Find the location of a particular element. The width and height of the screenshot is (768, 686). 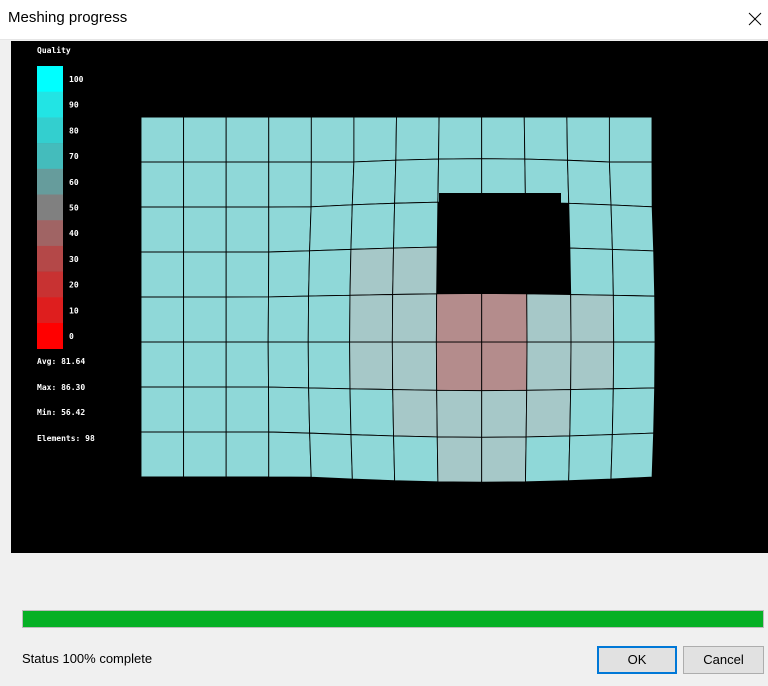

stat-avg: Avg: 81.64 is located at coordinates (61, 361).